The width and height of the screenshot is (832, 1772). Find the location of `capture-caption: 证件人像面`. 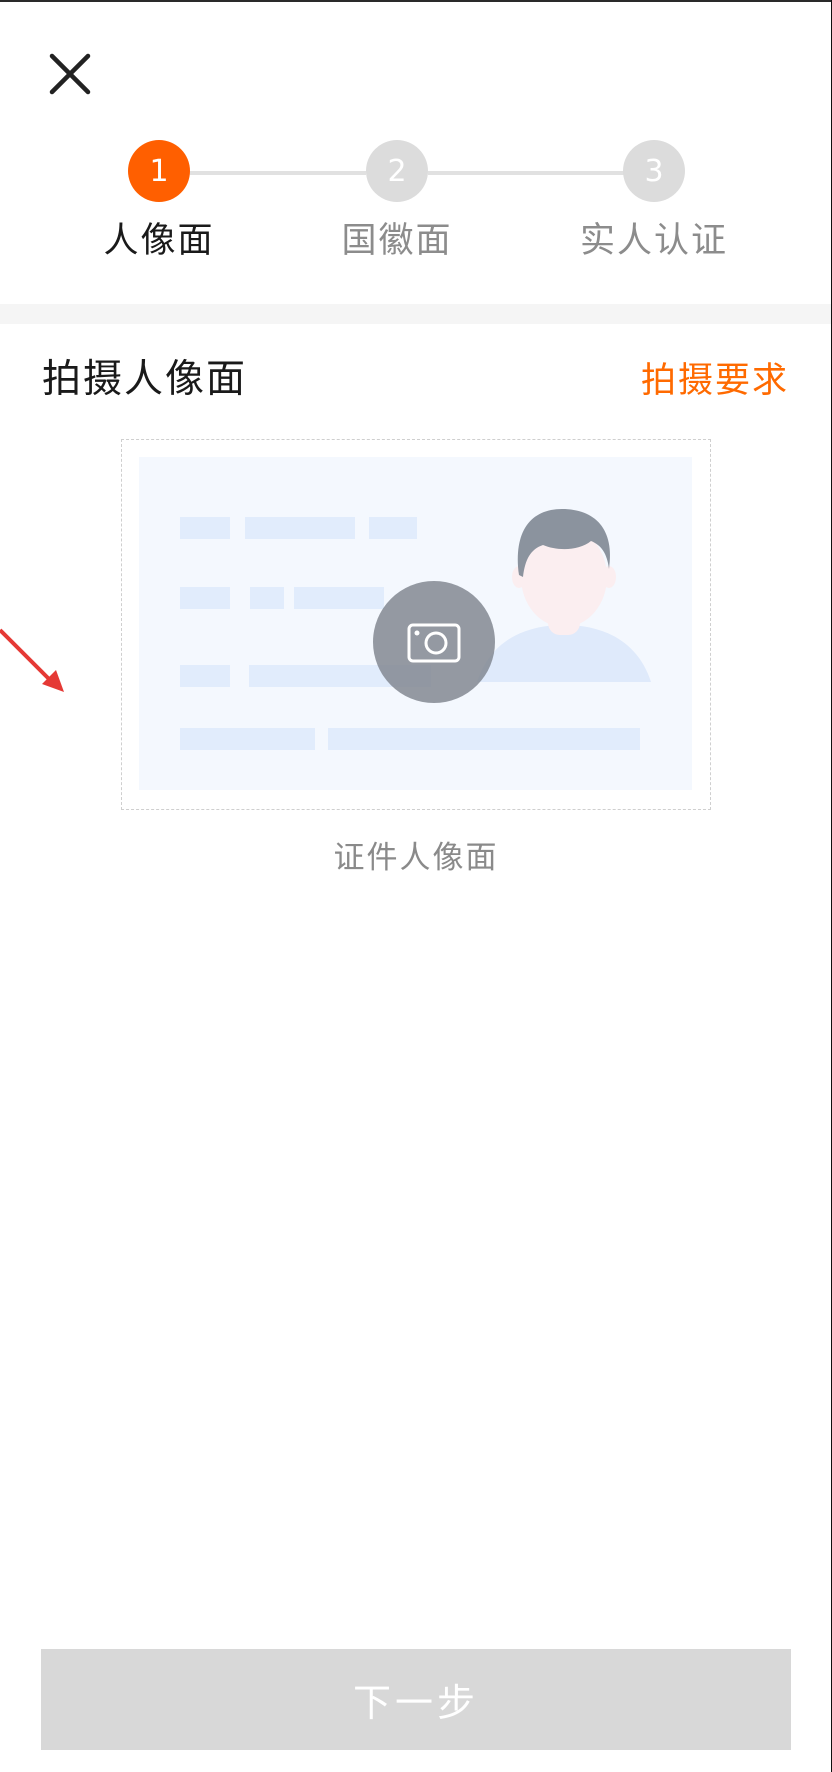

capture-caption: 证件人像面 is located at coordinates (416, 858).